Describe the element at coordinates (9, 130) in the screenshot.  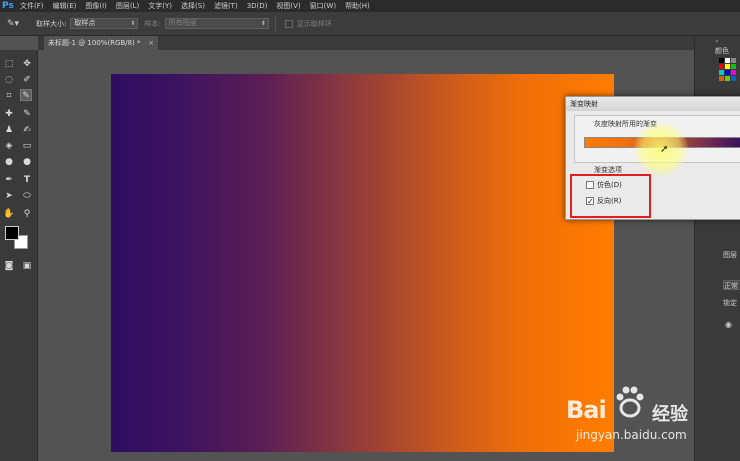
I see `stamp-tool-icon: ♟` at that location.